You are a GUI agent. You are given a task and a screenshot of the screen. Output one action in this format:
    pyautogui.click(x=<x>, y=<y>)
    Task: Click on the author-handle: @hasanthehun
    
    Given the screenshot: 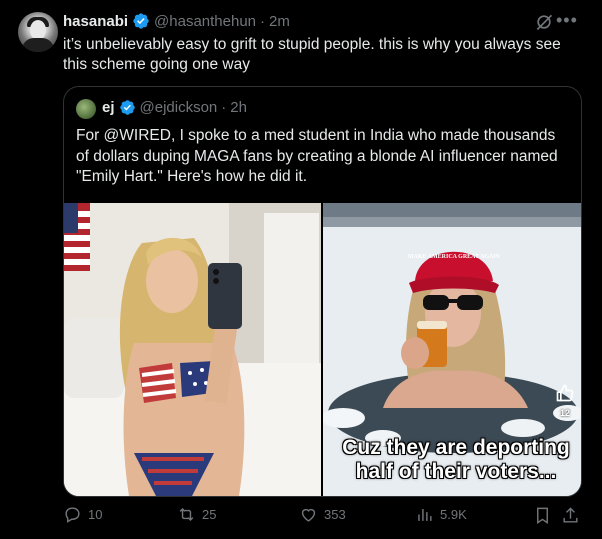 What is the action you would take?
    pyautogui.click(x=205, y=21)
    